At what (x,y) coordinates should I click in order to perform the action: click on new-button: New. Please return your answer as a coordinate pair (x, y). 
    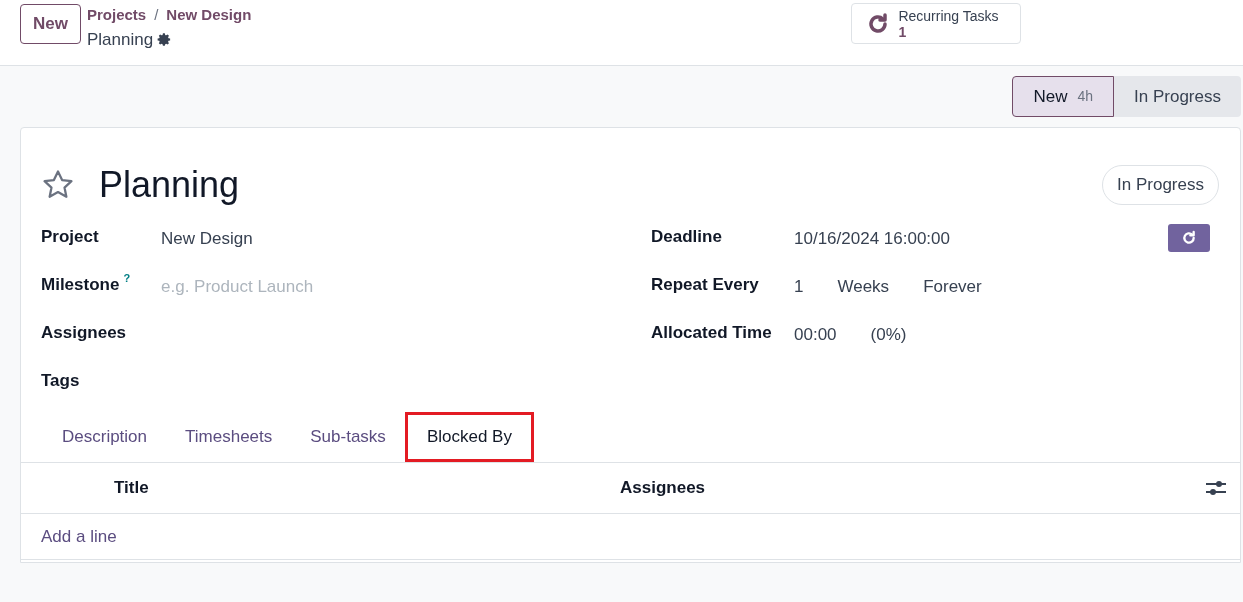
    Looking at the image, I should click on (50, 24).